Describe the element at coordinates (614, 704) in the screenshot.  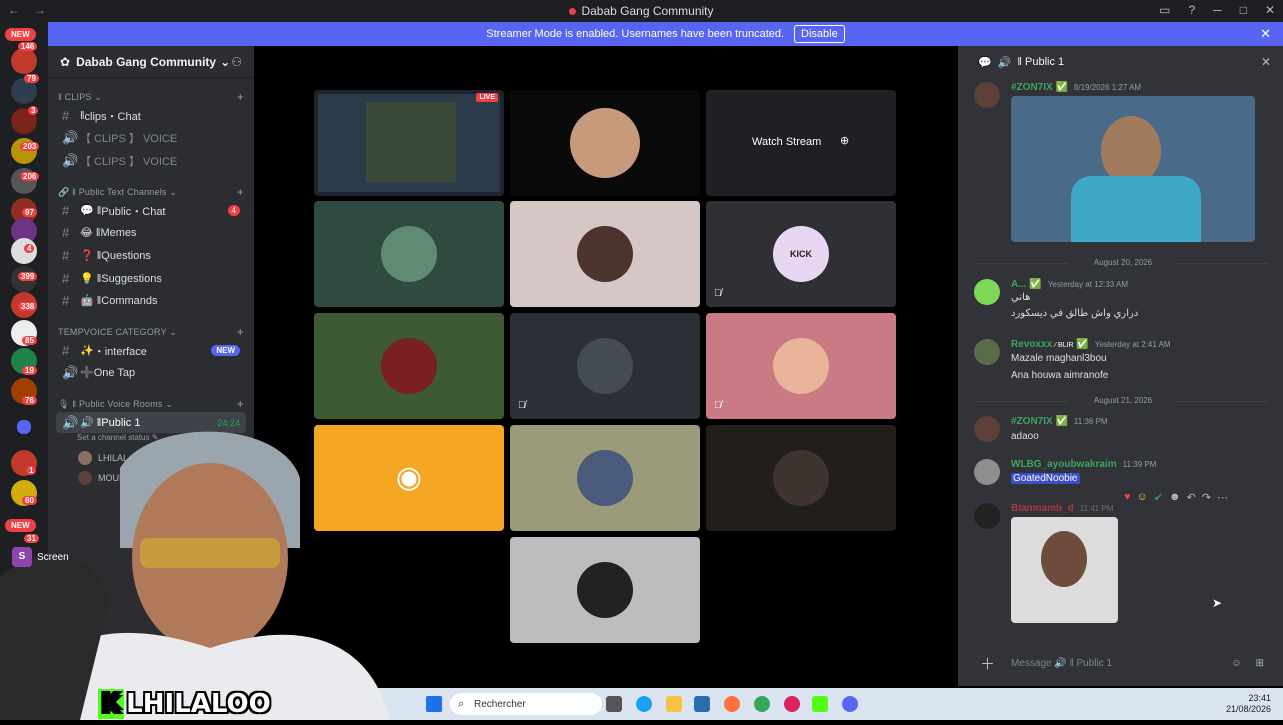
I see `task-view-icon` at that location.